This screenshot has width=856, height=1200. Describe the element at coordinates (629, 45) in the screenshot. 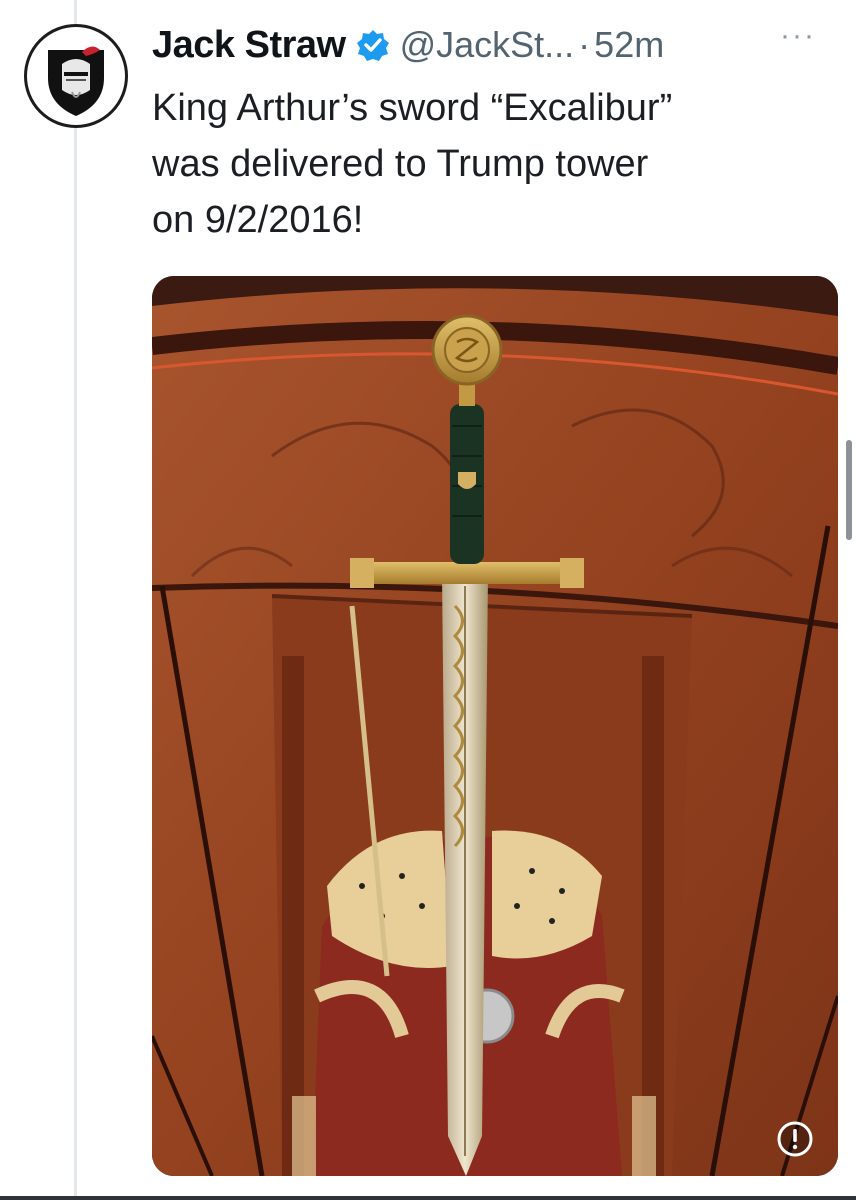

I see `timestamp: 52m` at that location.